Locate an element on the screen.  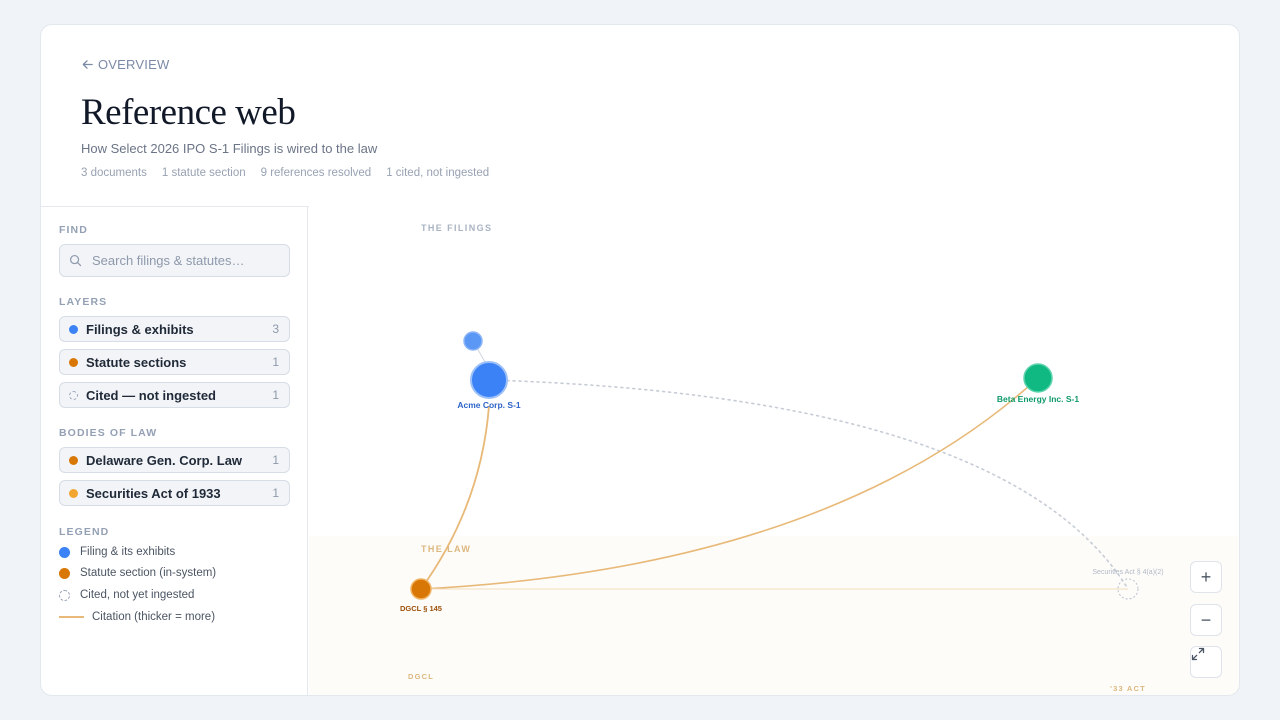
layer-label: Cited — not ingested is located at coordinates (151, 395).